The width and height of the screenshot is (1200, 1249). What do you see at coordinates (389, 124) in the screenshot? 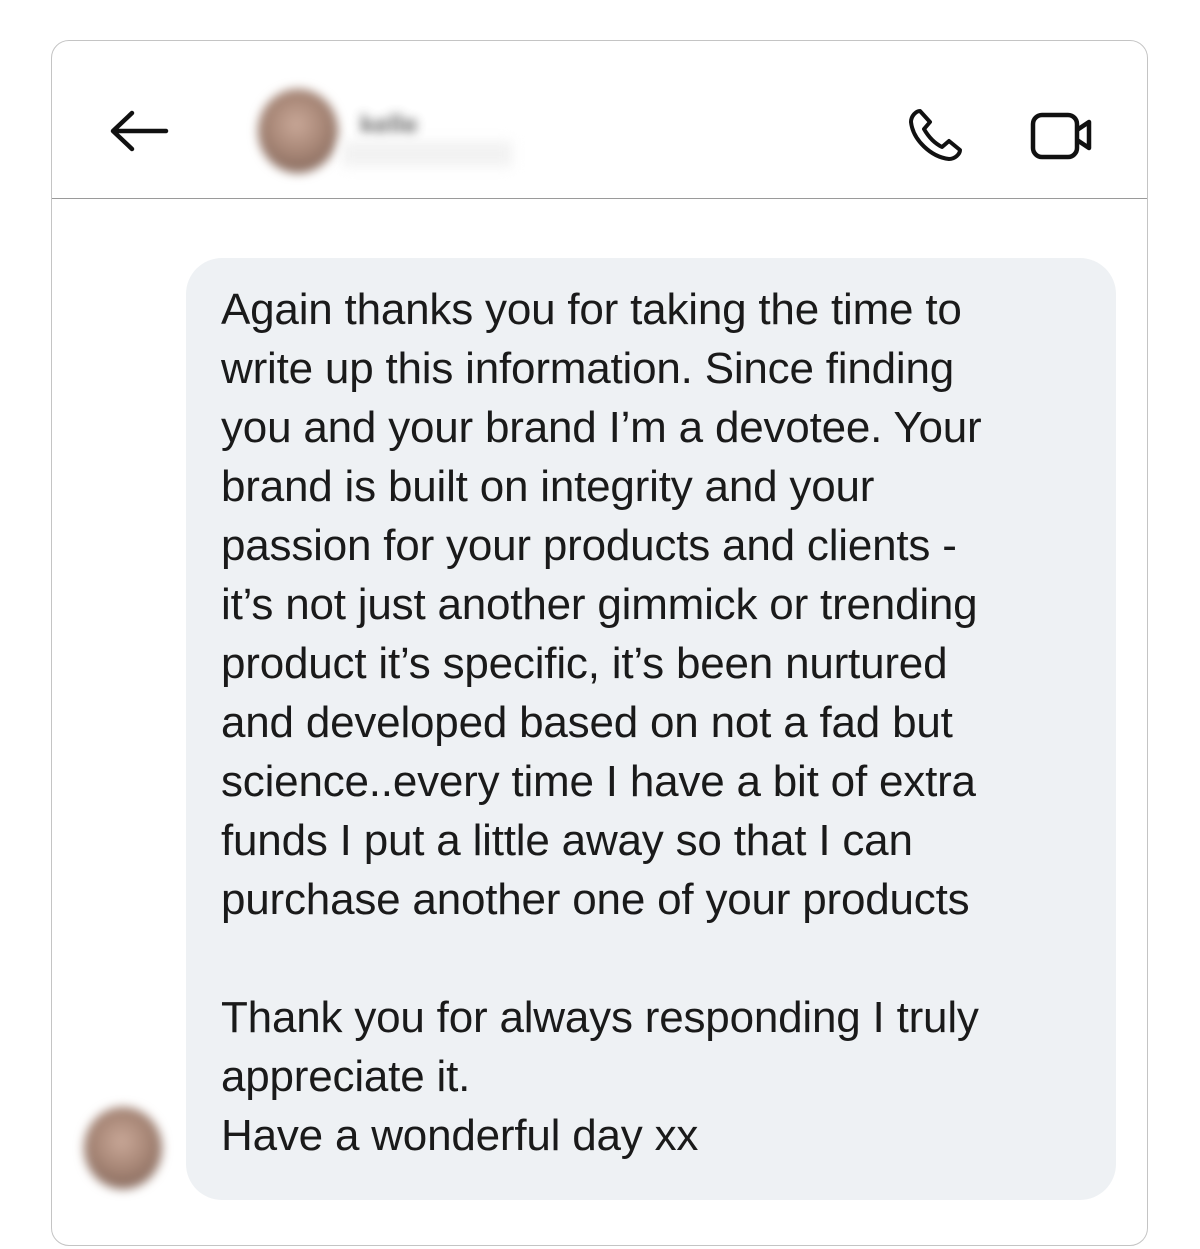
I see `contact-name: kelle` at bounding box center [389, 124].